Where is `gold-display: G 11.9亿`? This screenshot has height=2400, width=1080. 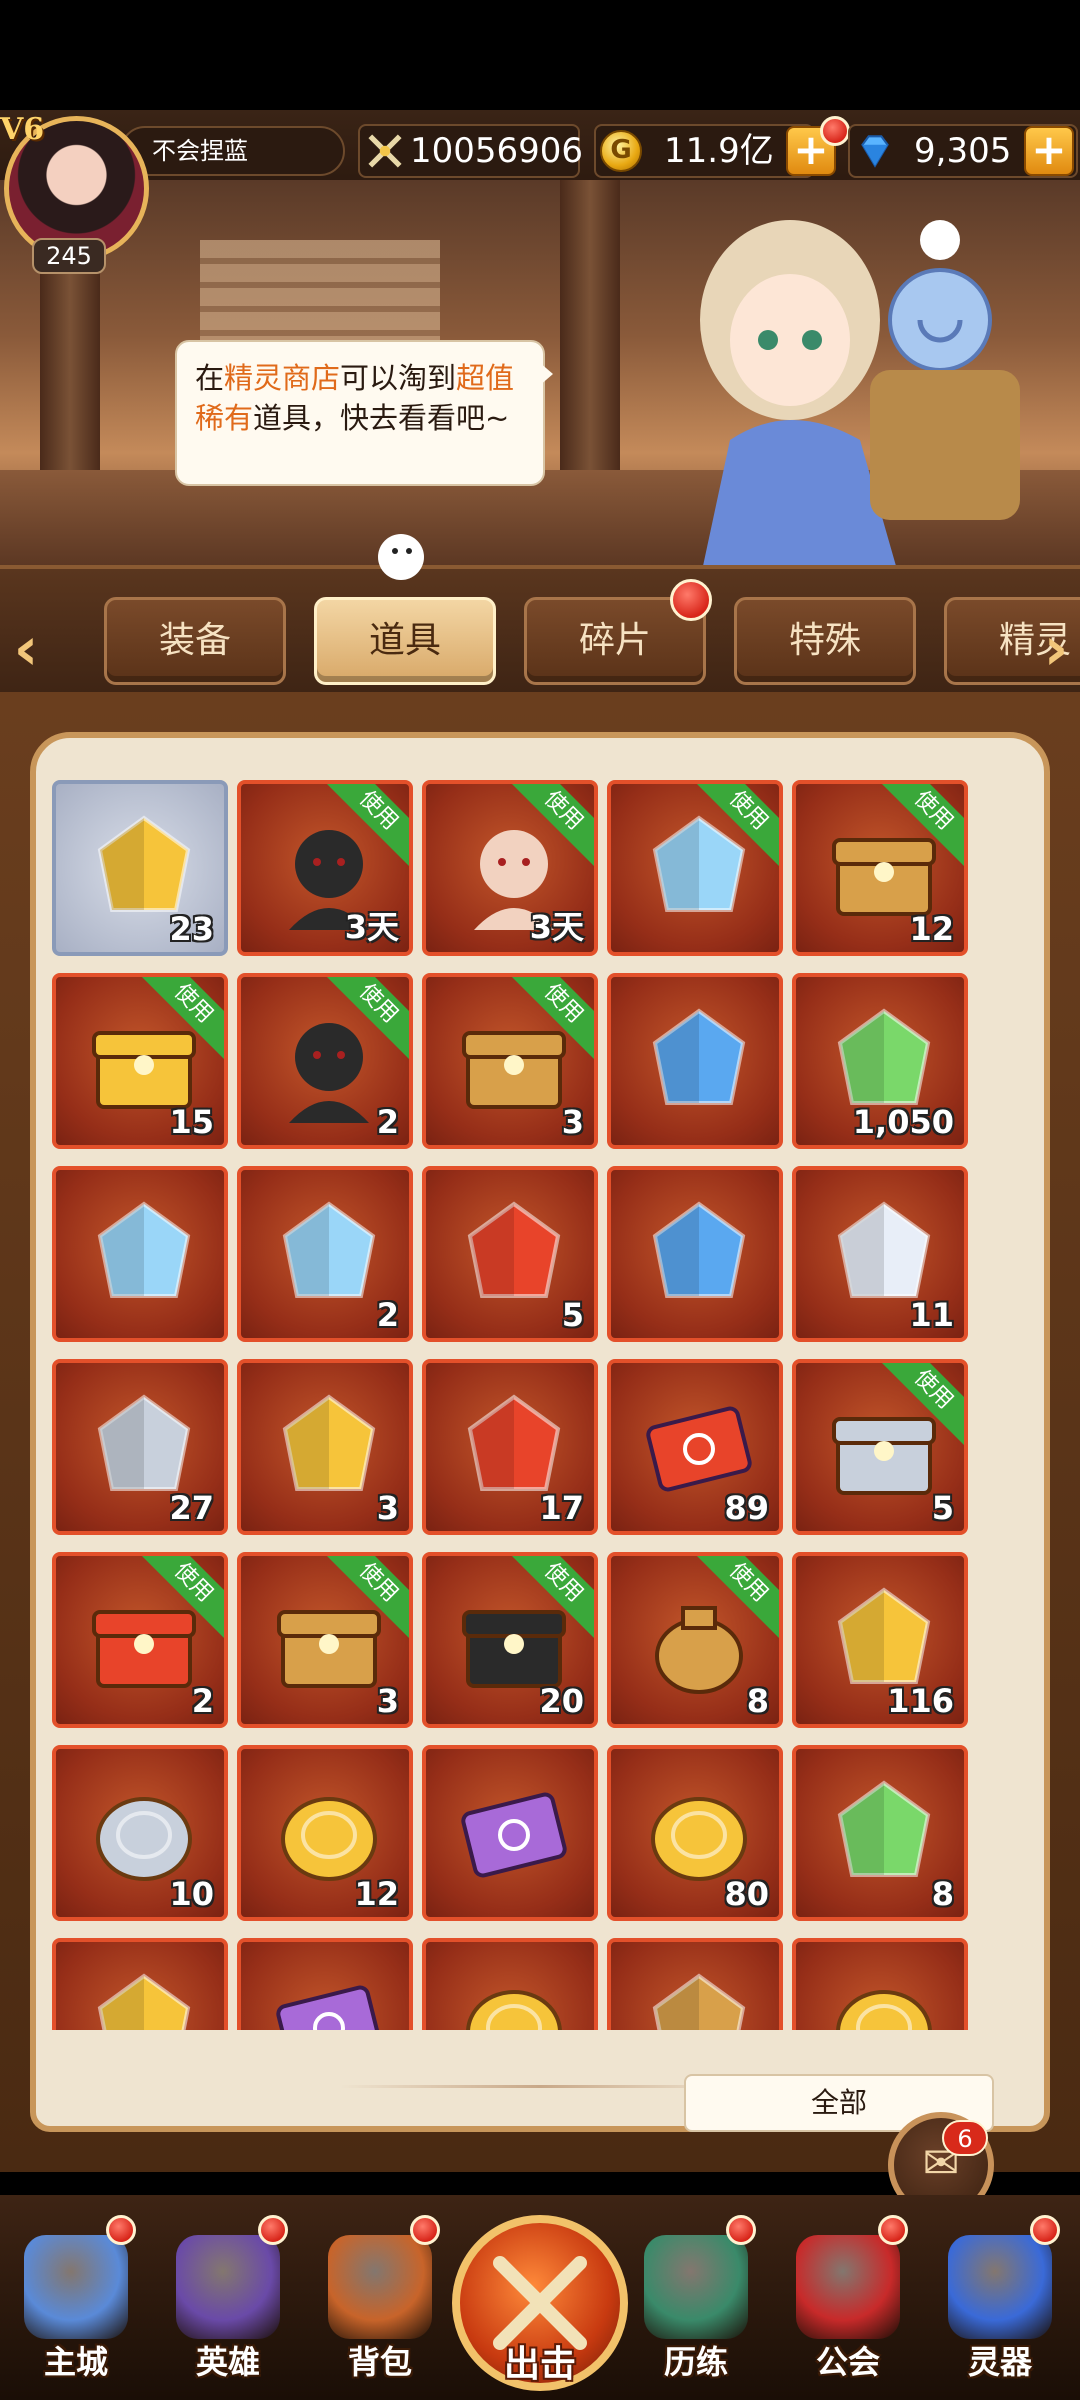
gold-display: G 11.9亿 is located at coordinates (704, 151).